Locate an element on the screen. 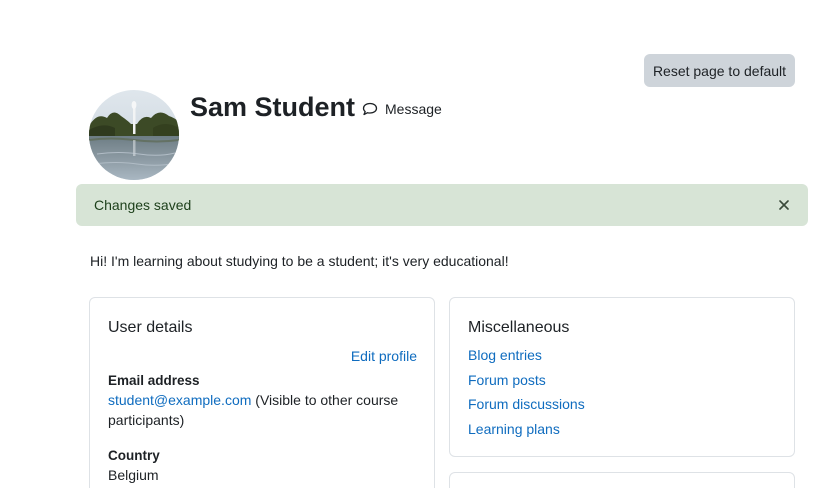 The width and height of the screenshot is (840, 488). message-label: Message is located at coordinates (413, 109).